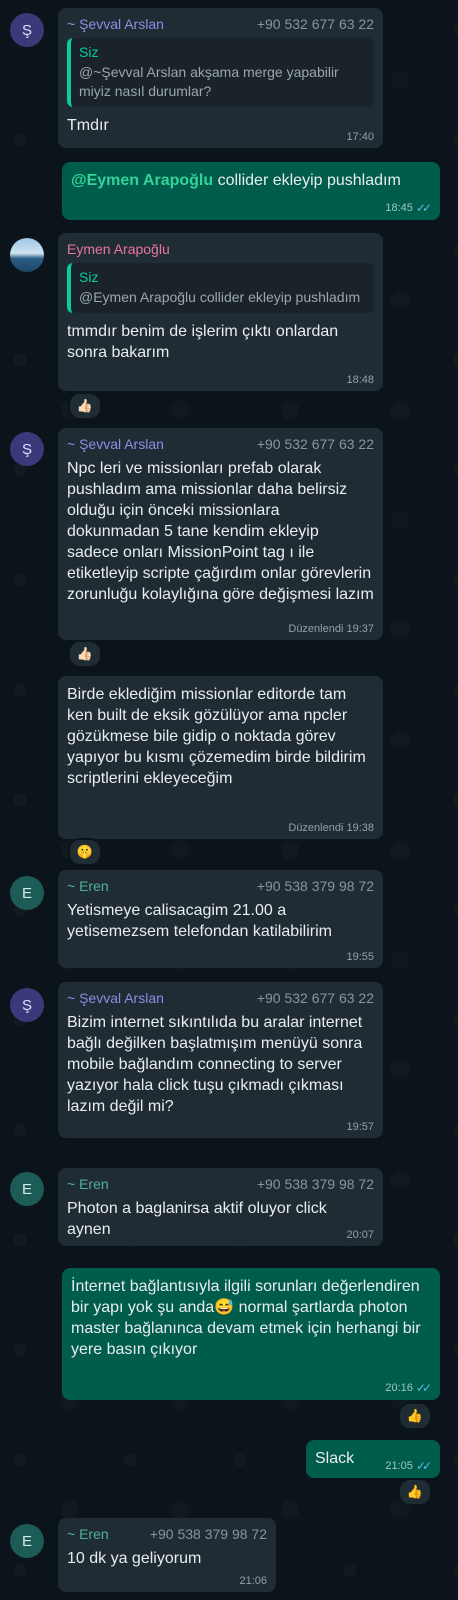 The width and height of the screenshot is (458, 1600). I want to click on message-meta: 21:06, so click(253, 1581).